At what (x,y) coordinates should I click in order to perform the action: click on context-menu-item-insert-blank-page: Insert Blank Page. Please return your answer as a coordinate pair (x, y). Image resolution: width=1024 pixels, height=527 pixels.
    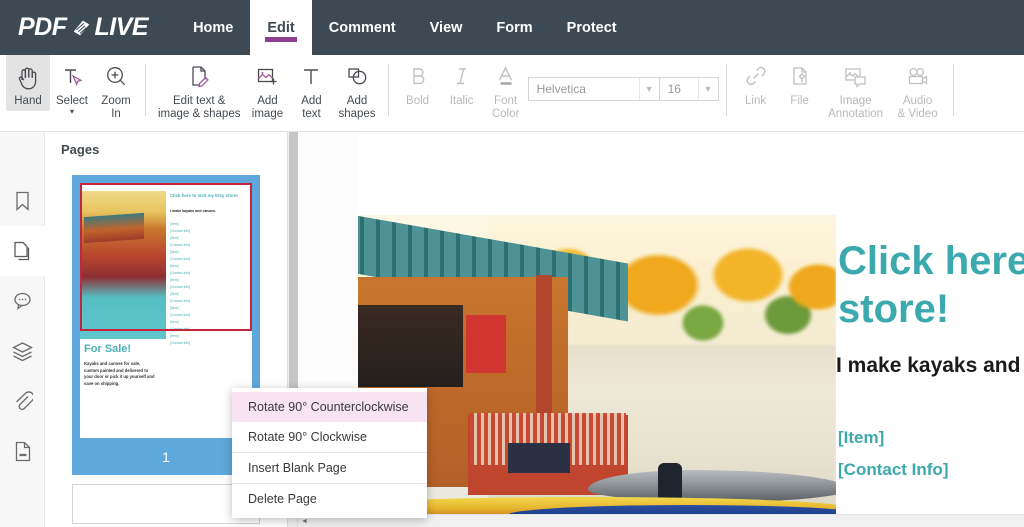
    Looking at the image, I should click on (329, 467).